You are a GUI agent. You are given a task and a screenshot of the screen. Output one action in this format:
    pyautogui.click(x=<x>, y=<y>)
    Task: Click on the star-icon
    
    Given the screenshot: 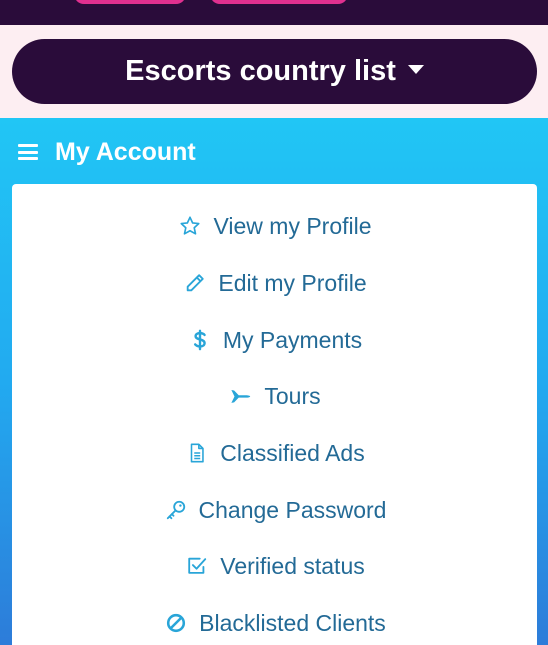 What is the action you would take?
    pyautogui.click(x=190, y=226)
    